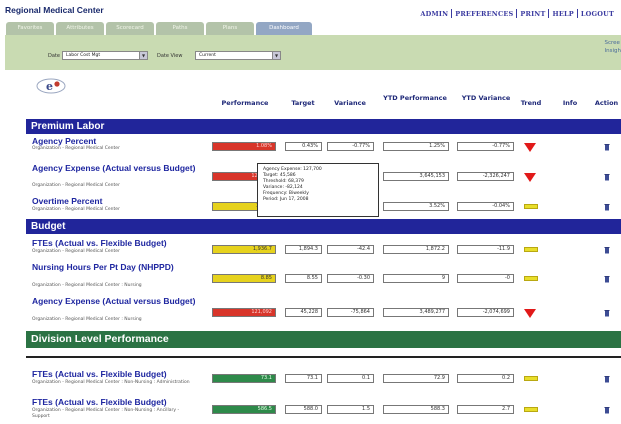 This screenshot has width=621, height=424. I want to click on col-variance: Variance, so click(350, 103).